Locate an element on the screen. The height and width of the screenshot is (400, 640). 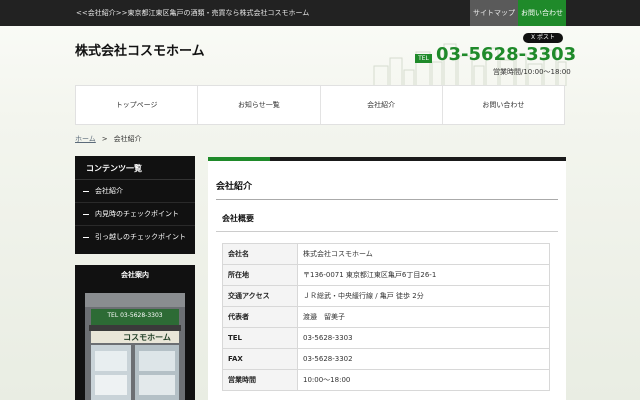
site-logo: 株式会社コスモホーム is located at coordinates (140, 49).